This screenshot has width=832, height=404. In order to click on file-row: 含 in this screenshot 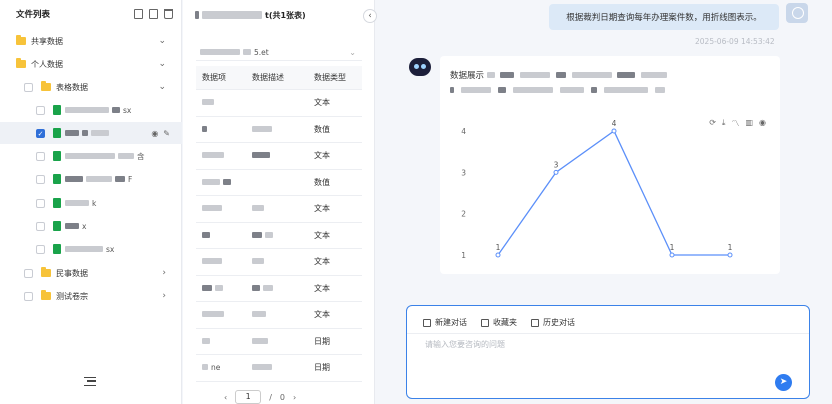, I will do `click(91, 156)`.